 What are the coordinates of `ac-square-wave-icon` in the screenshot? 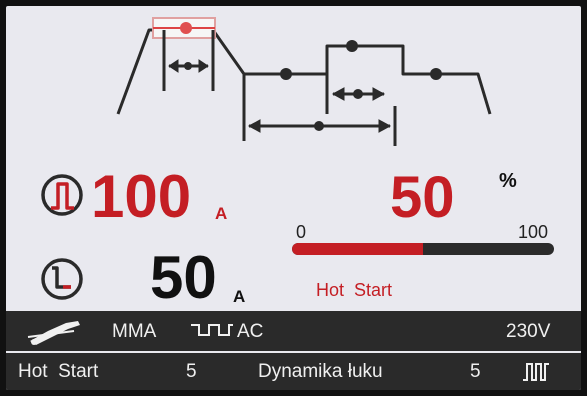 It's located at (212, 330).